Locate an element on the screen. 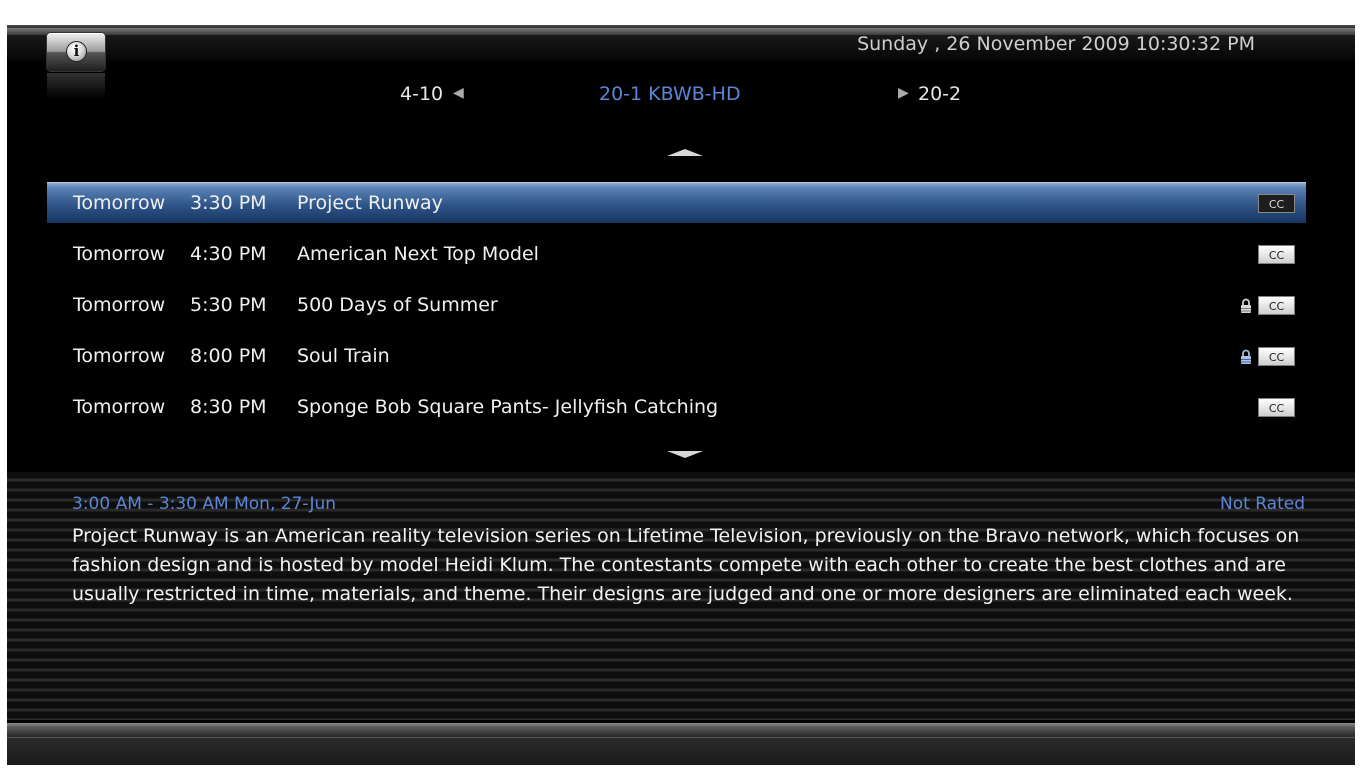 This screenshot has width=1361, height=773. program-row: Tomorrow 5:30 PM 500 Days of Summer CC is located at coordinates (676, 305).